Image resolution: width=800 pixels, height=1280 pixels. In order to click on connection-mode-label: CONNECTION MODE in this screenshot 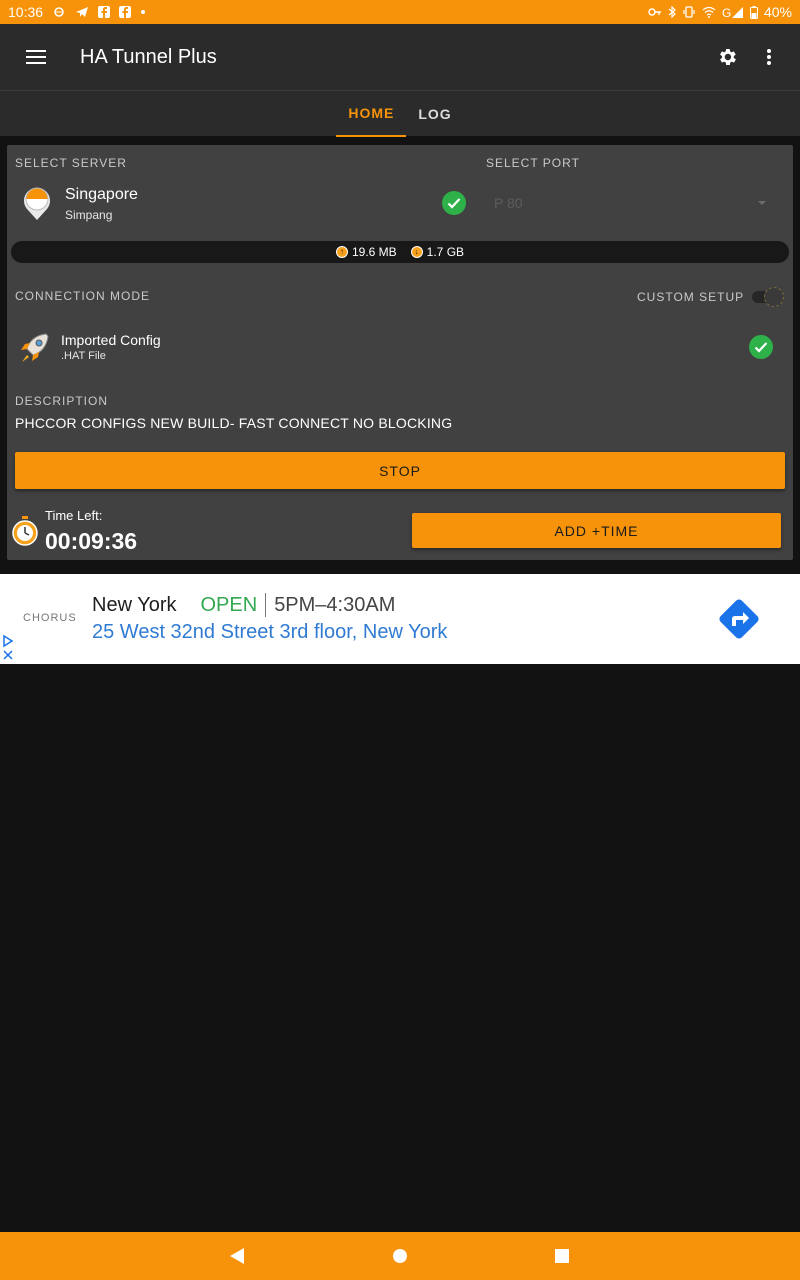, I will do `click(82, 296)`.